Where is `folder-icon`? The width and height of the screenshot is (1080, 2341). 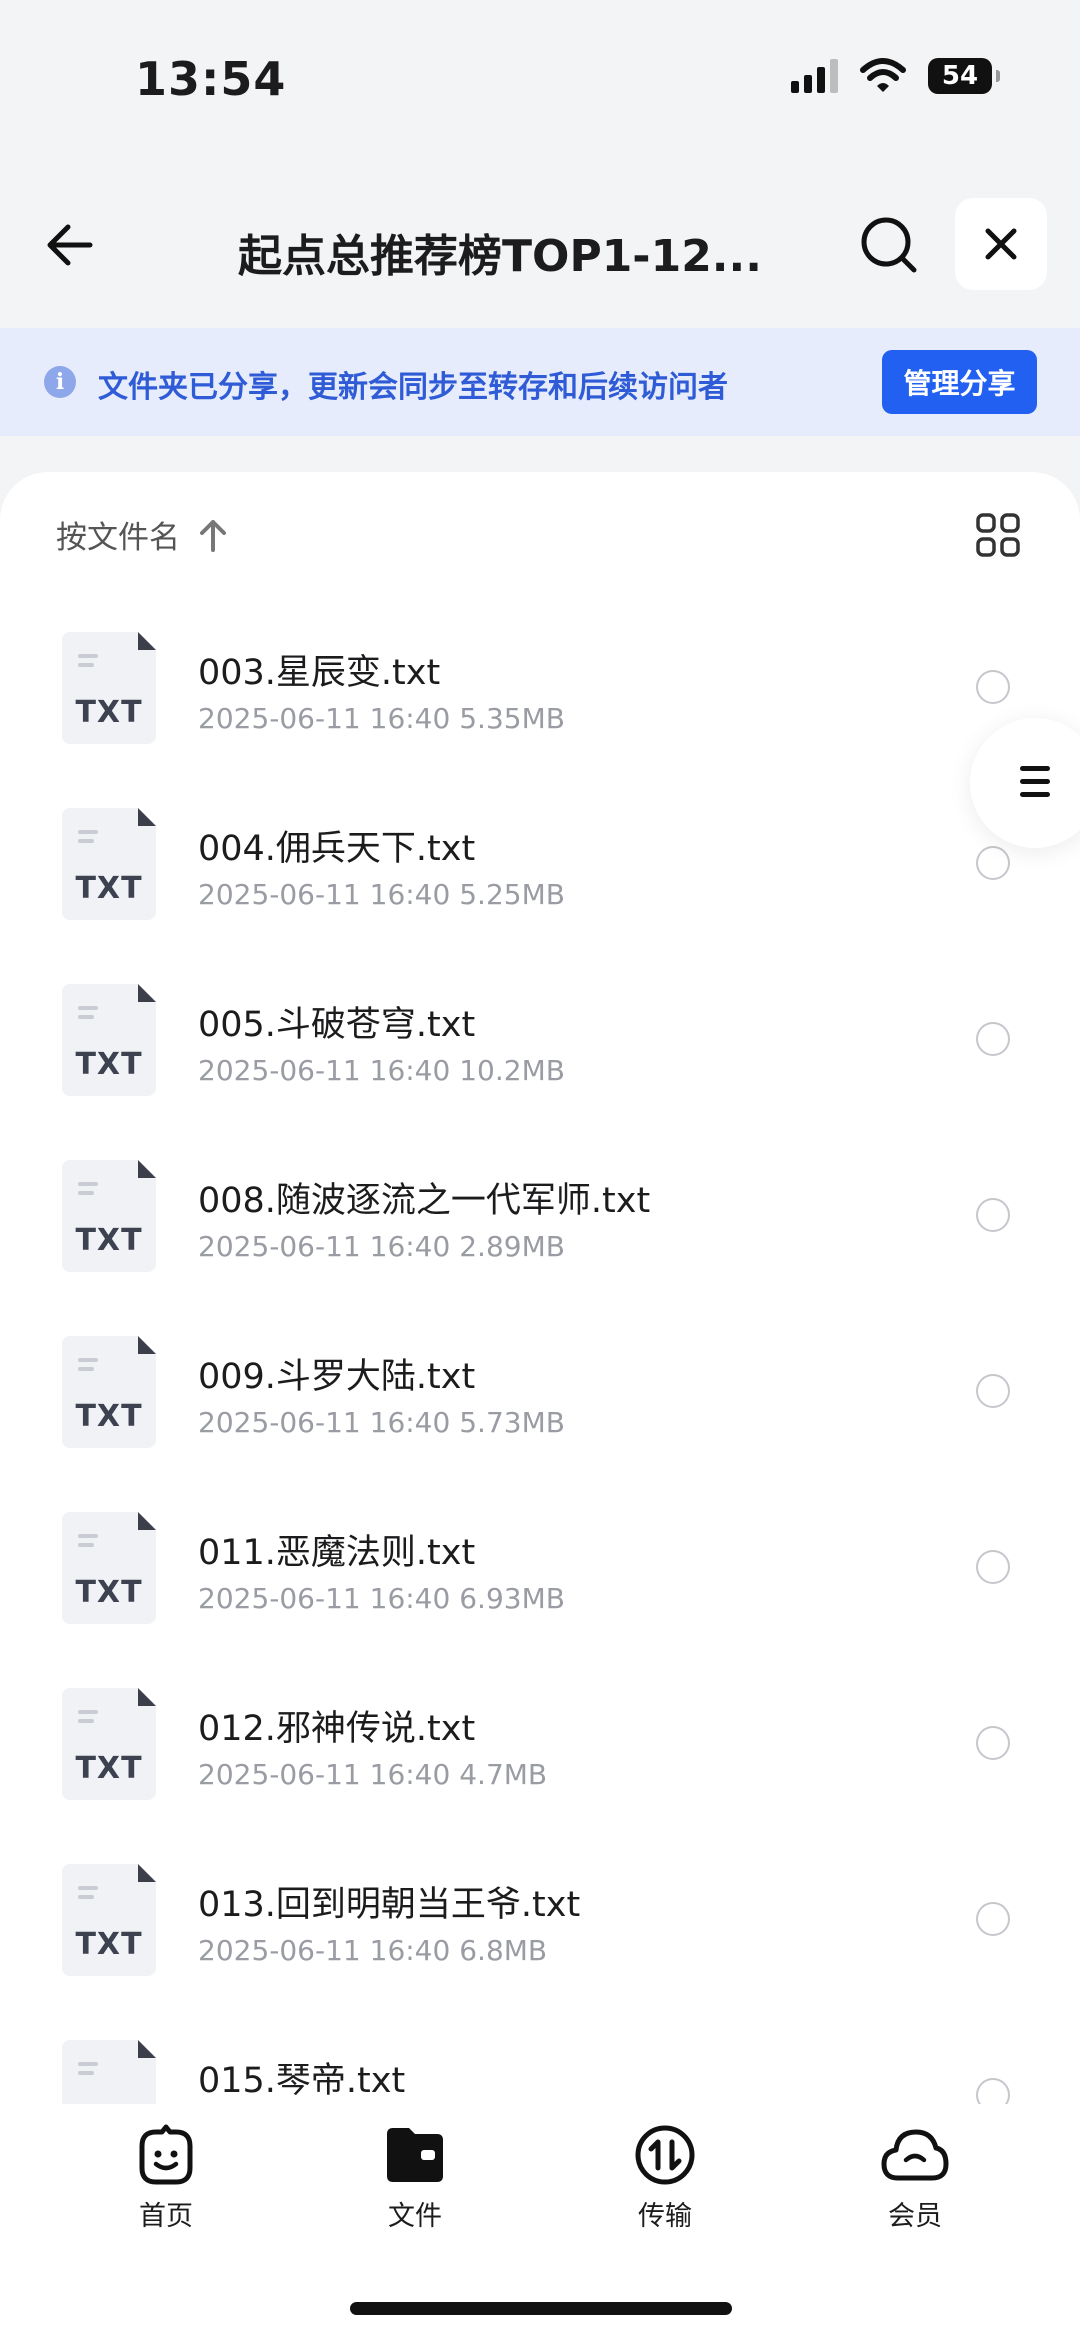
folder-icon is located at coordinates (415, 2155).